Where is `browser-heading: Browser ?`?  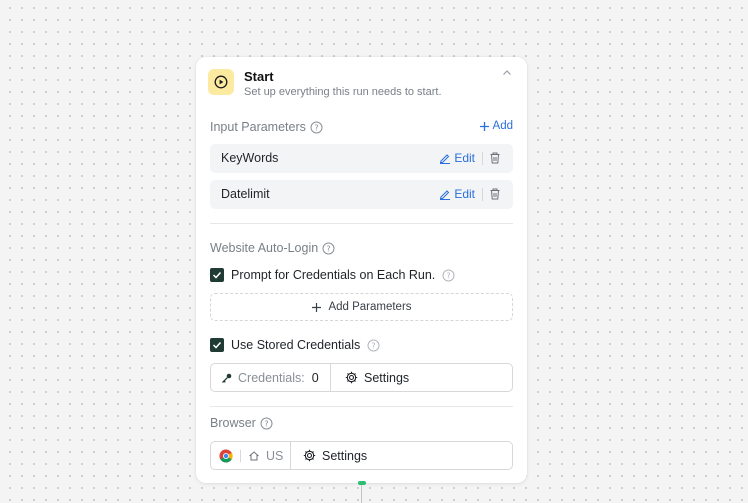
browser-heading: Browser ? is located at coordinates (241, 423).